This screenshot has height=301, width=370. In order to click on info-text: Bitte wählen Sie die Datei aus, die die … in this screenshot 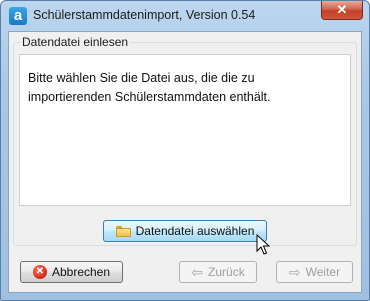, I will do `click(149, 87)`.